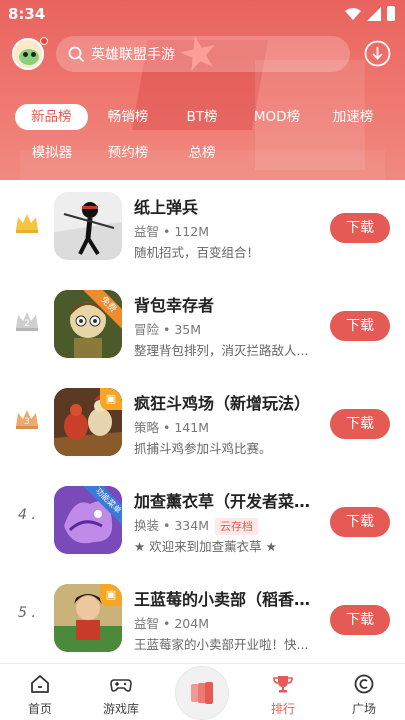  I want to click on nav-game-library: 游戏库, so click(121, 692).